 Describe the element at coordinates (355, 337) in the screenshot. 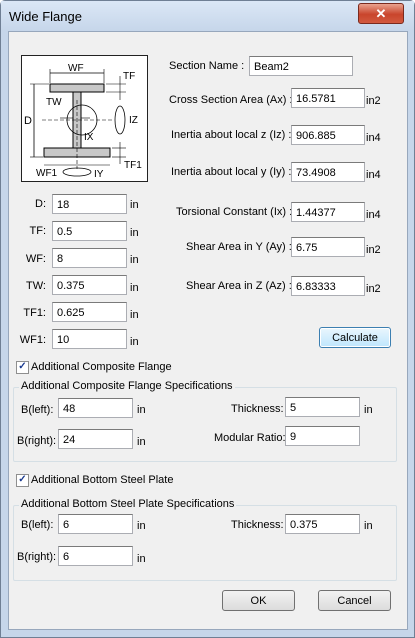

I see `calculate-button: Calculate` at that location.